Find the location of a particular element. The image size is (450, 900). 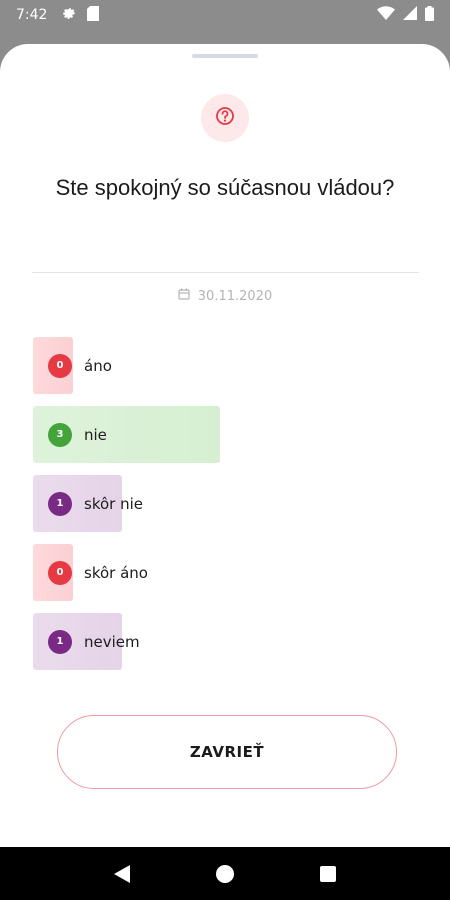

answer-row: 1 neviem is located at coordinates (226, 641).